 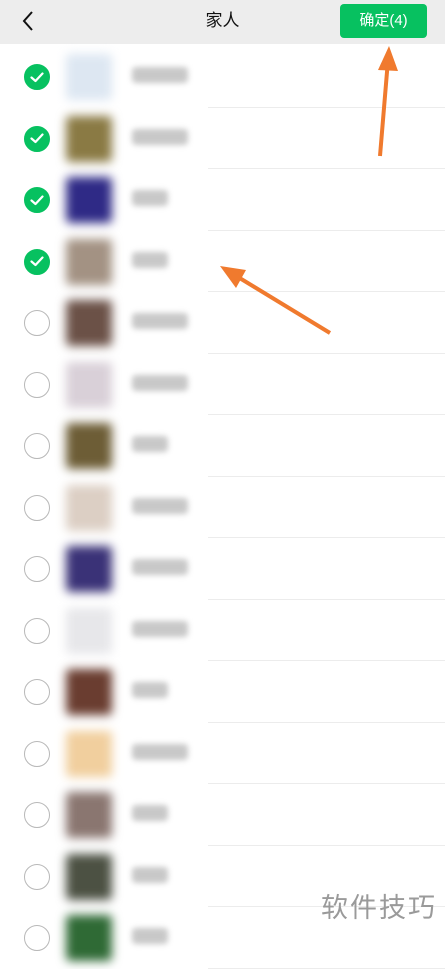 What do you see at coordinates (383, 21) in the screenshot?
I see `confirm-button: 确定(4)` at bounding box center [383, 21].